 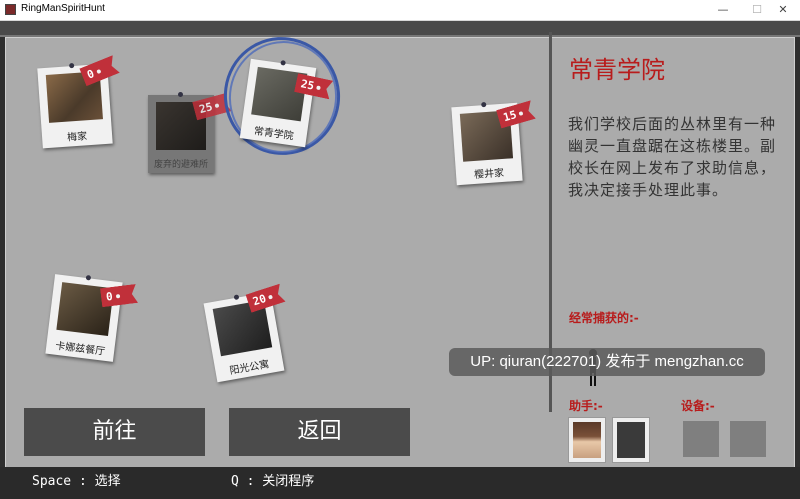 I want to click on go-button: 前往, so click(x=114, y=432).